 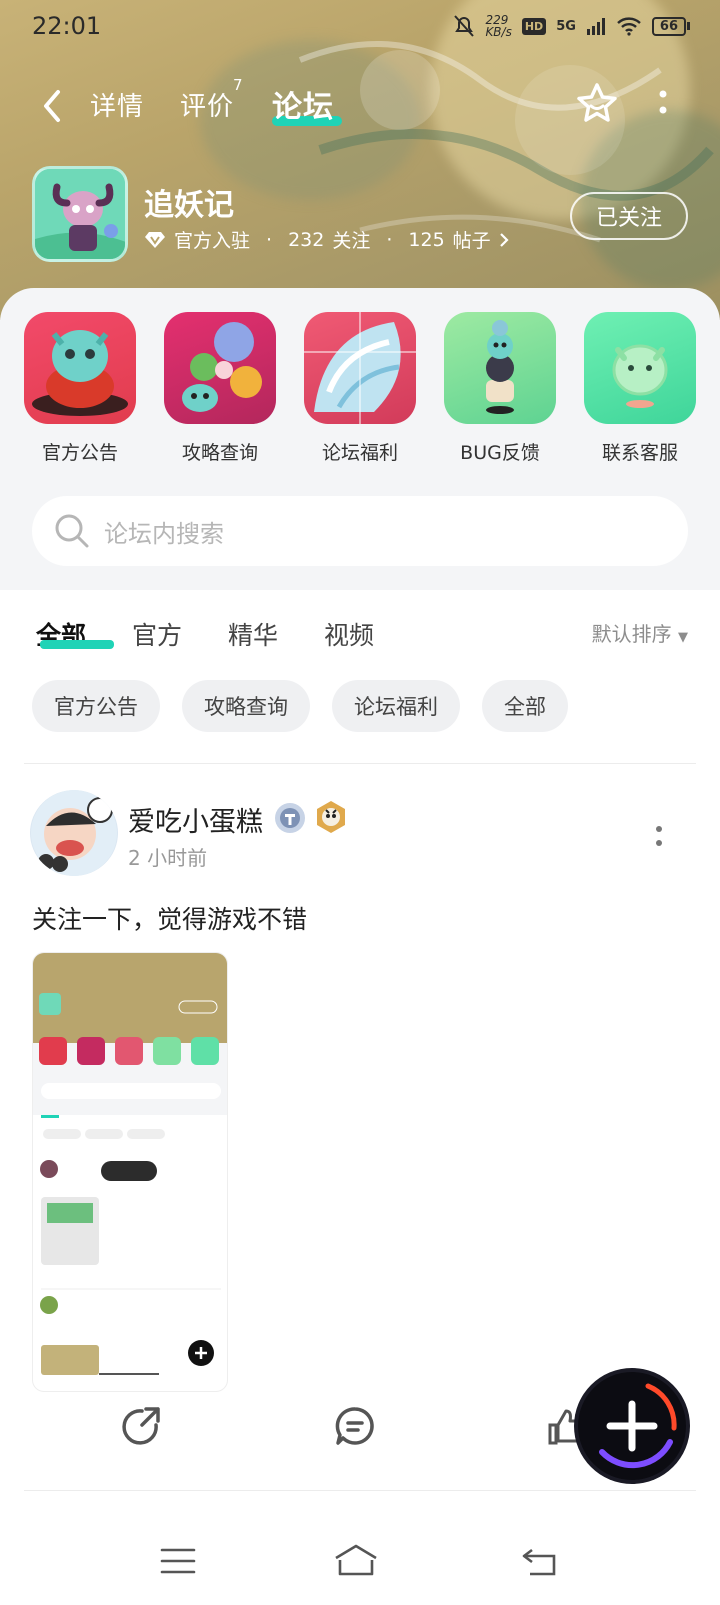 I want to click on filter-tab-video: 视频, so click(x=349, y=634).